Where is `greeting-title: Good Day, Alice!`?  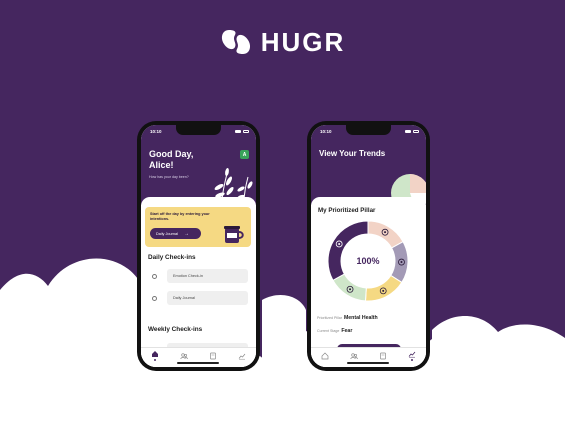 greeting-title: Good Day, Alice! is located at coordinates (171, 159).